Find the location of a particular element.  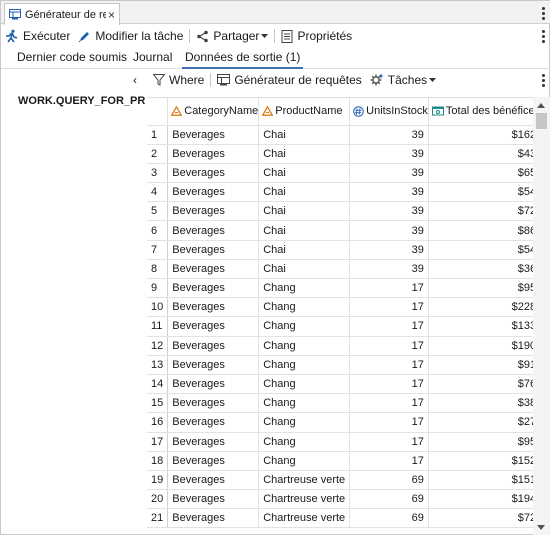

properties-button: Propriétés is located at coordinates (316, 36).